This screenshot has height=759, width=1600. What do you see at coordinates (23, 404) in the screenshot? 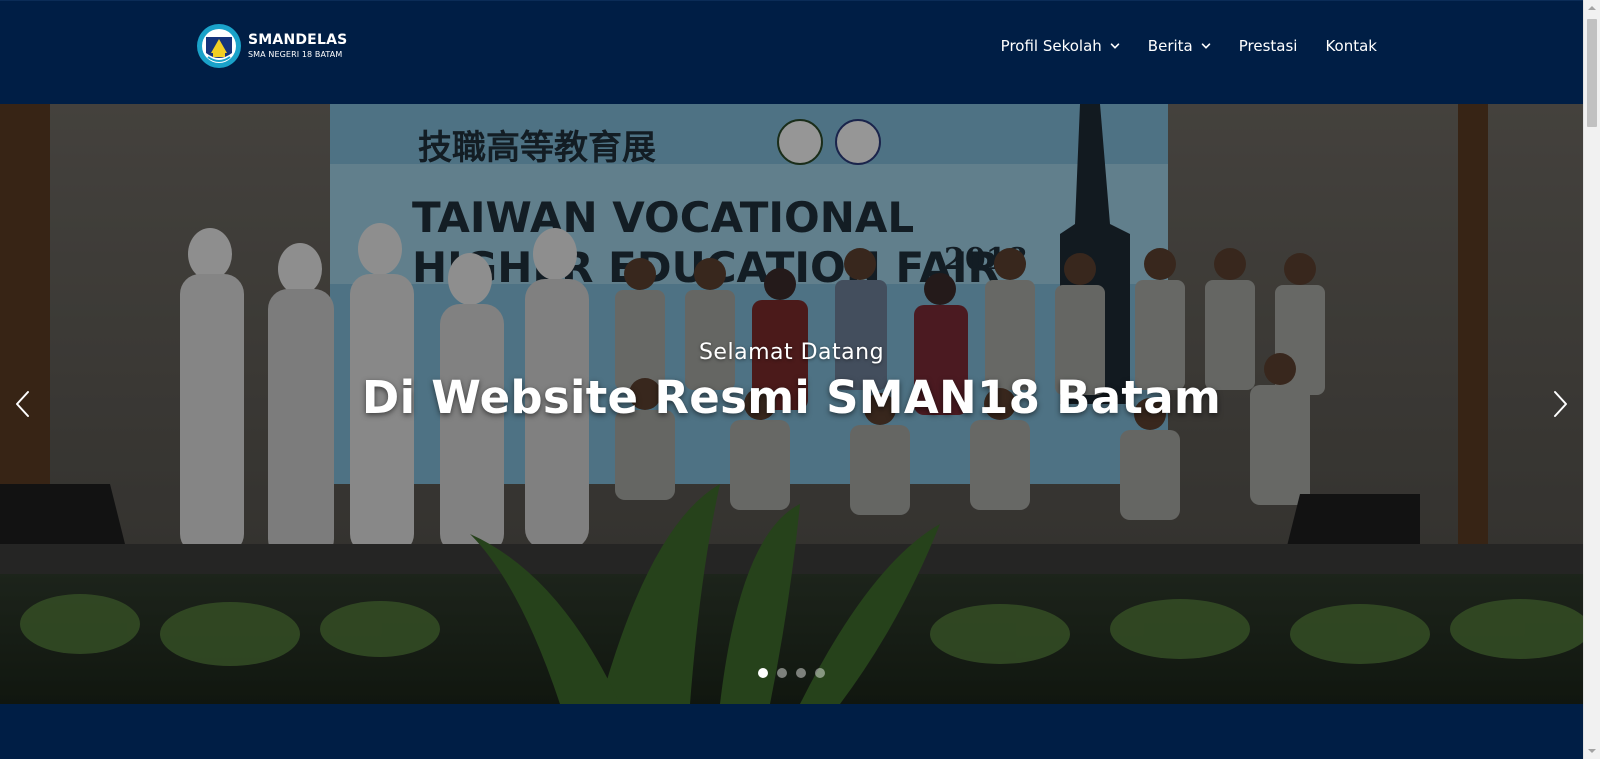
I see `chevron-left-icon` at bounding box center [23, 404].